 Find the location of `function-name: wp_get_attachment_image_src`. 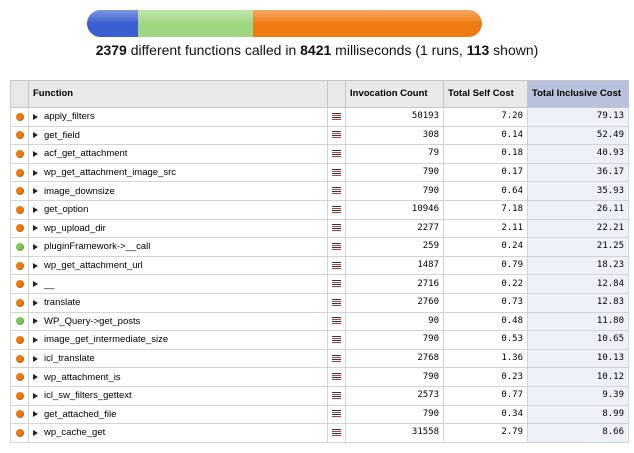

function-name: wp_get_attachment_image_src is located at coordinates (110, 172).